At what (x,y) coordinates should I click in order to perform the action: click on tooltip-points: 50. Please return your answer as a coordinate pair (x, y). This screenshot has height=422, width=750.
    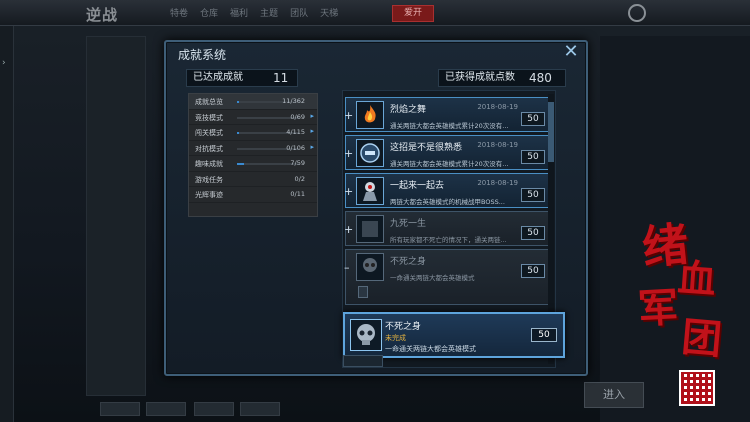
    Looking at the image, I should click on (544, 335).